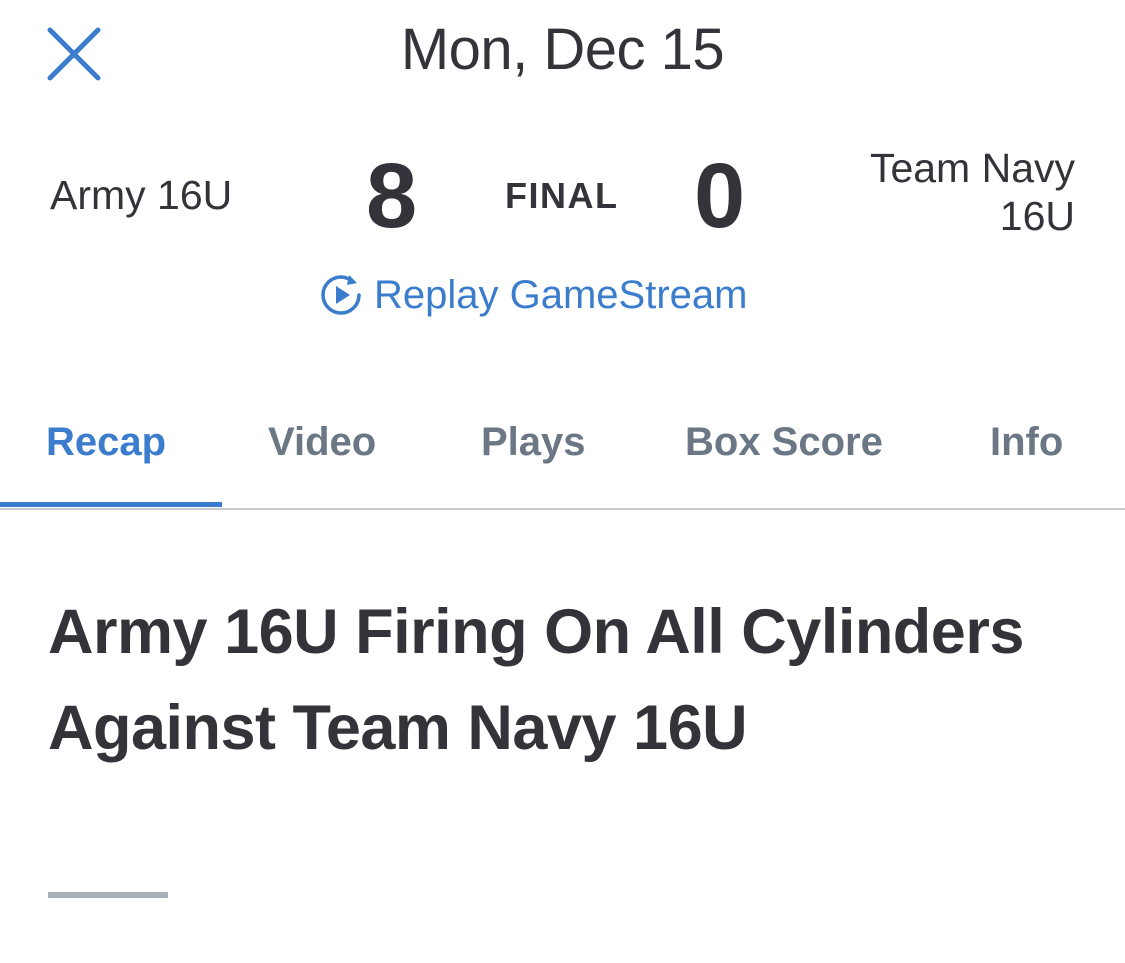  Describe the element at coordinates (322, 442) in the screenshot. I see `tab-video: Video` at that location.